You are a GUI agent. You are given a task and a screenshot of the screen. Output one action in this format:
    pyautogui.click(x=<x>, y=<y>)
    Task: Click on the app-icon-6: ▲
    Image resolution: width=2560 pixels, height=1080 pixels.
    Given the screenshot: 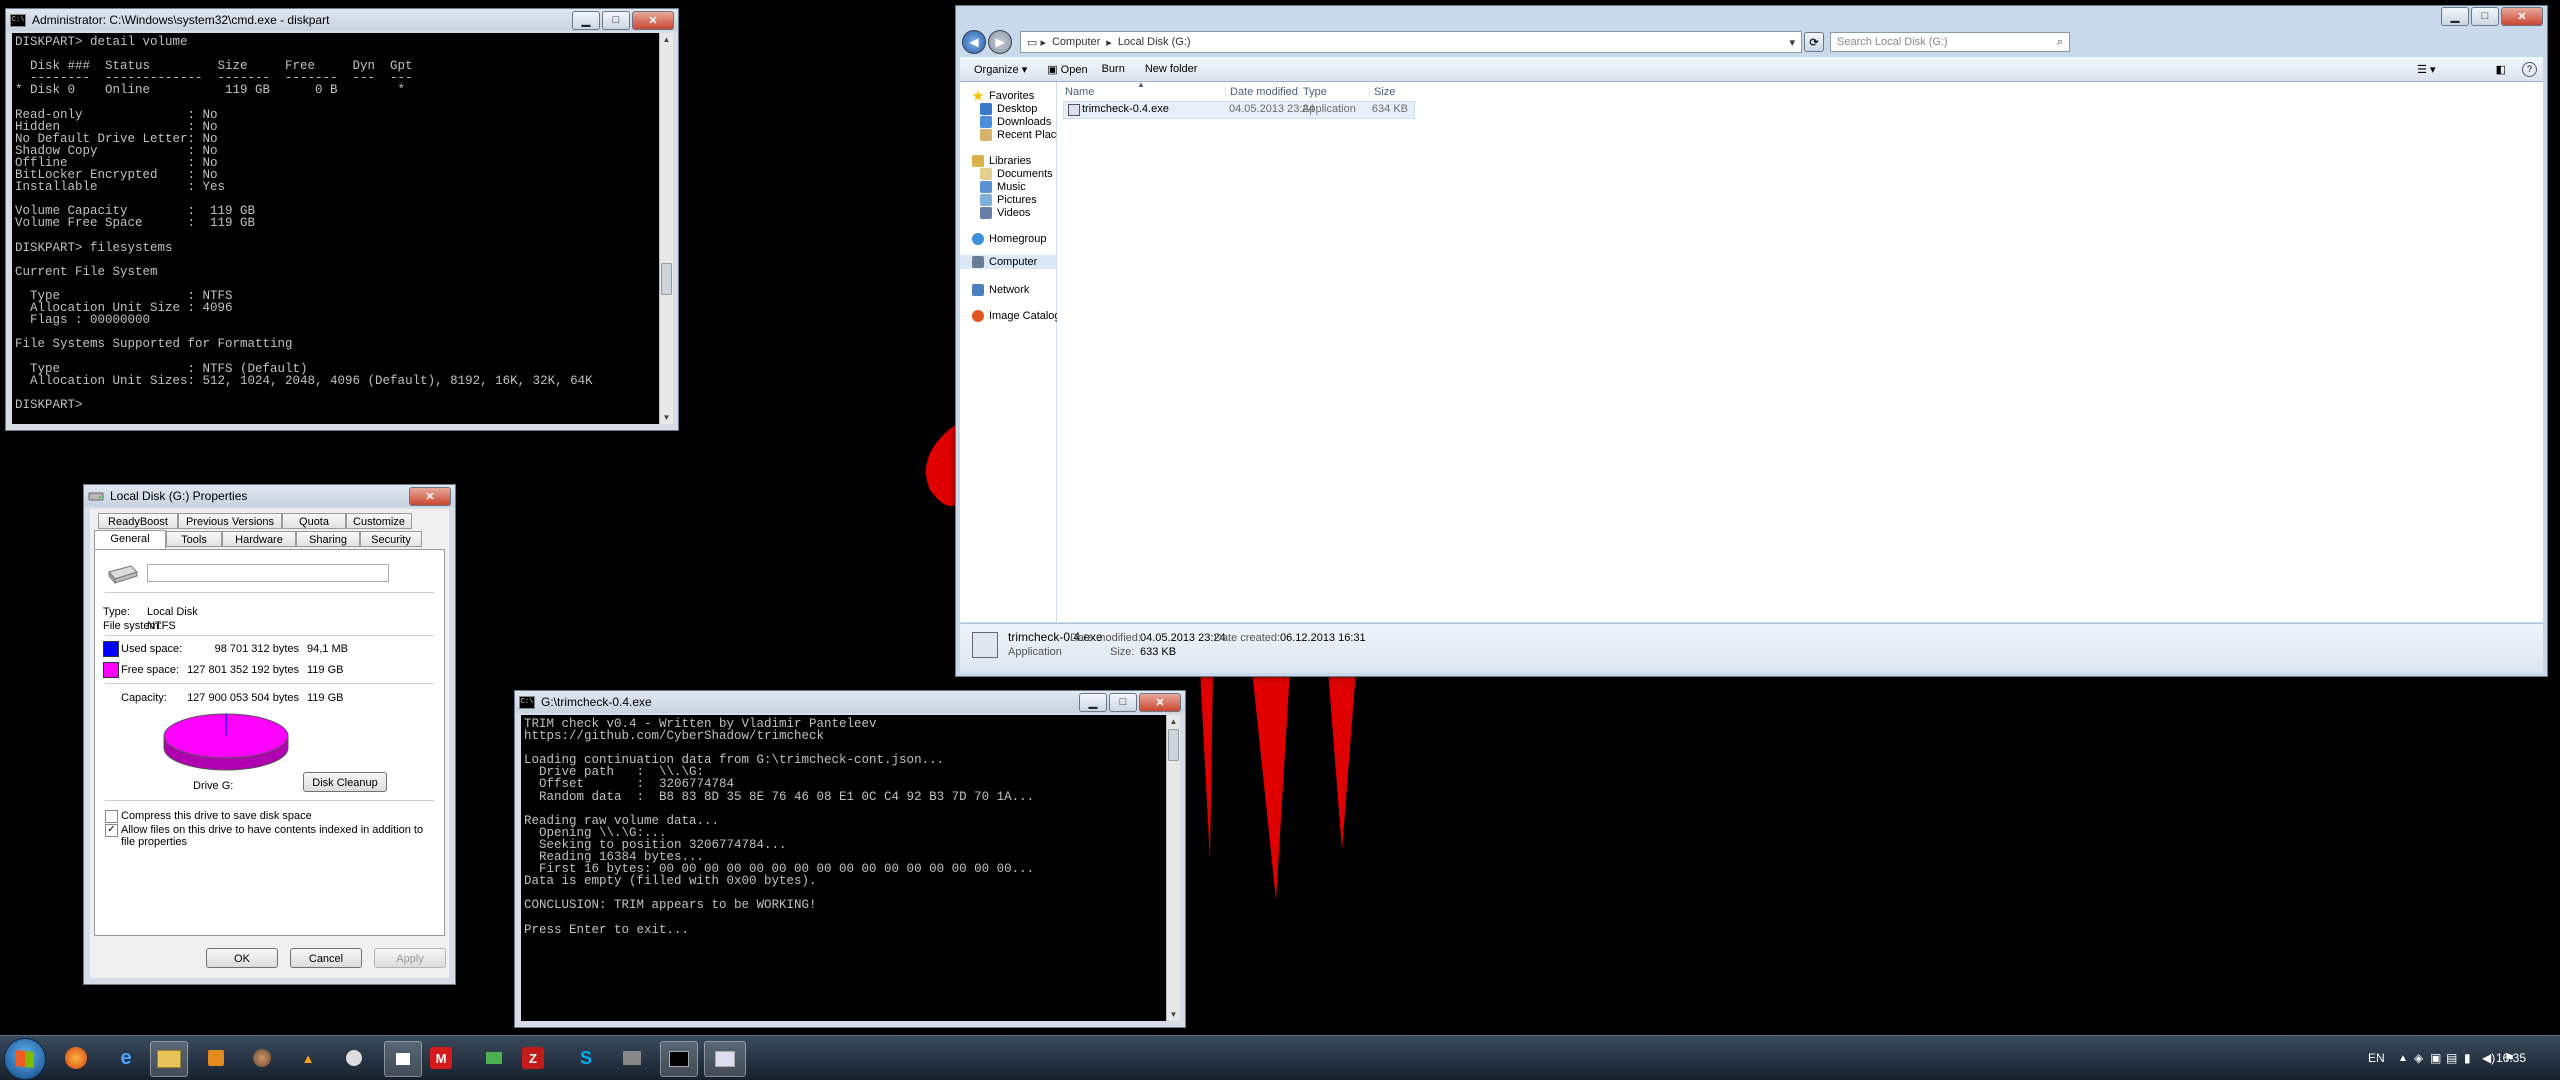 What is the action you would take?
    pyautogui.click(x=308, y=1058)
    